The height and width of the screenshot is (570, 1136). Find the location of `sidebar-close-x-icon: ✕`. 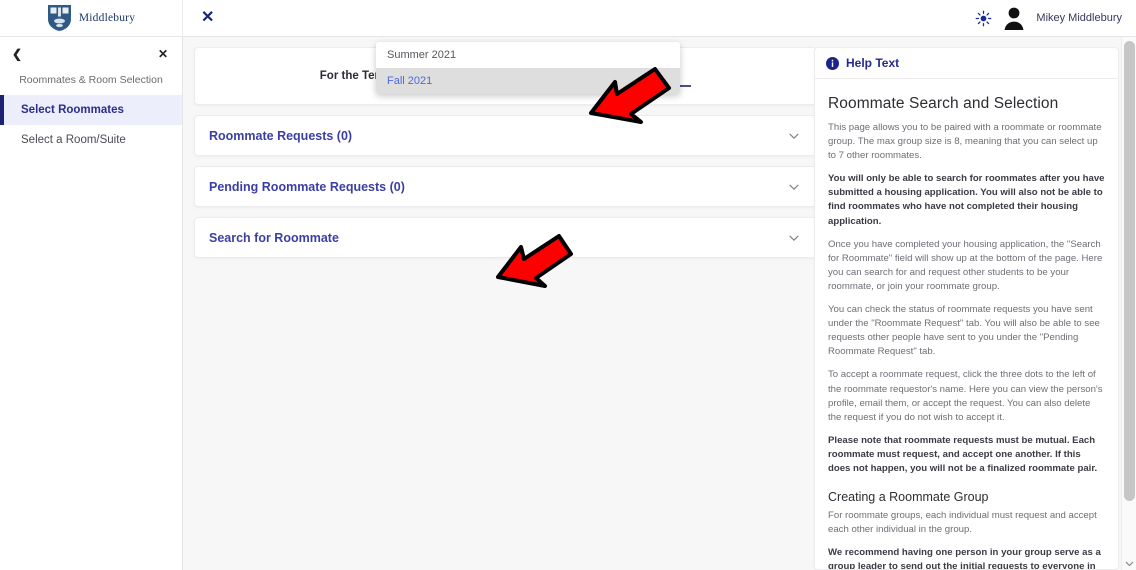

sidebar-close-x-icon: ✕ is located at coordinates (163, 54).